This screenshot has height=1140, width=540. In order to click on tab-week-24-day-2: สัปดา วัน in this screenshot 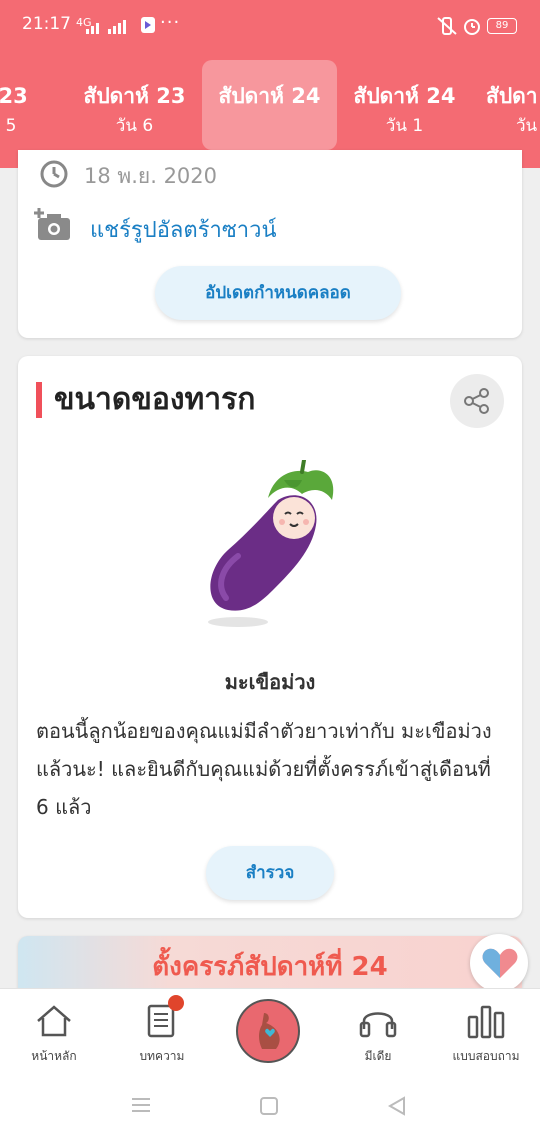, I will do `click(506, 105)`.